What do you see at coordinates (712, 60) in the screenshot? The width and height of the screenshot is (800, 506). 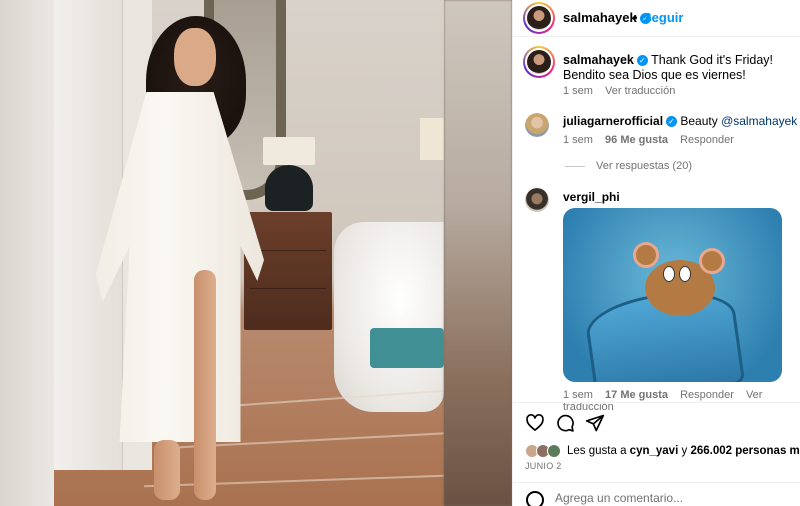 I see `caption-text-line1: Thank God it's Friday!` at bounding box center [712, 60].